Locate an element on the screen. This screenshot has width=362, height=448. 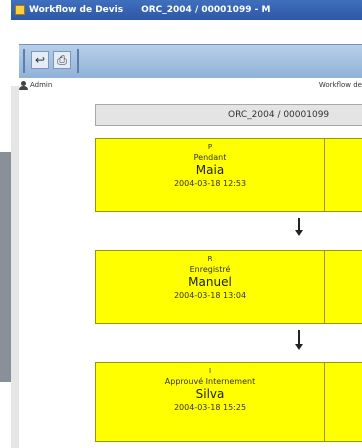
current-user: Admin is located at coordinates (41, 85).